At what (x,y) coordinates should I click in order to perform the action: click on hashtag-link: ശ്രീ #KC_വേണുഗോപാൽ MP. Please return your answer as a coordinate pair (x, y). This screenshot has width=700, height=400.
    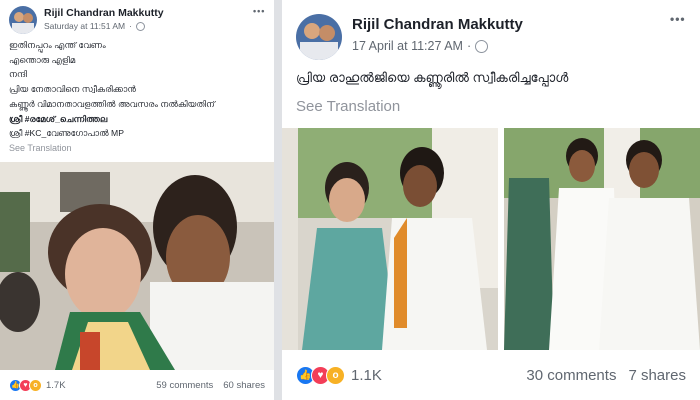
    Looking at the image, I should click on (66, 133).